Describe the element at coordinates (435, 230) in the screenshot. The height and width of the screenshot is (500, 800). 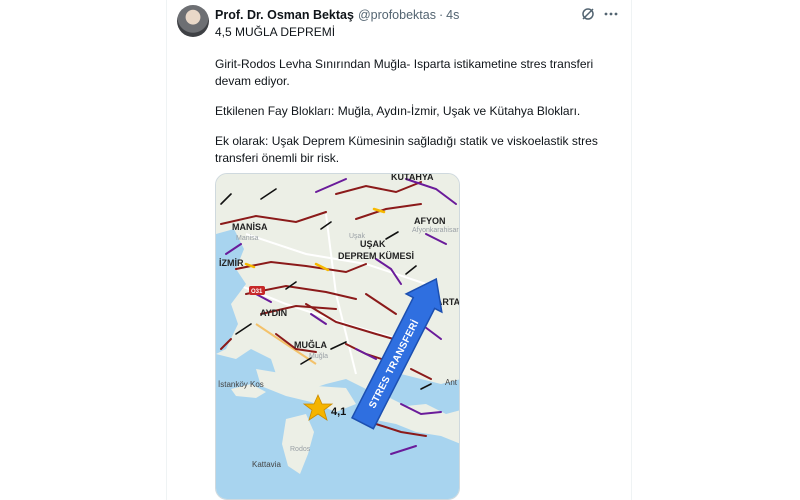
I see `map-sublabel-afyon: Afyonkarahisar` at that location.